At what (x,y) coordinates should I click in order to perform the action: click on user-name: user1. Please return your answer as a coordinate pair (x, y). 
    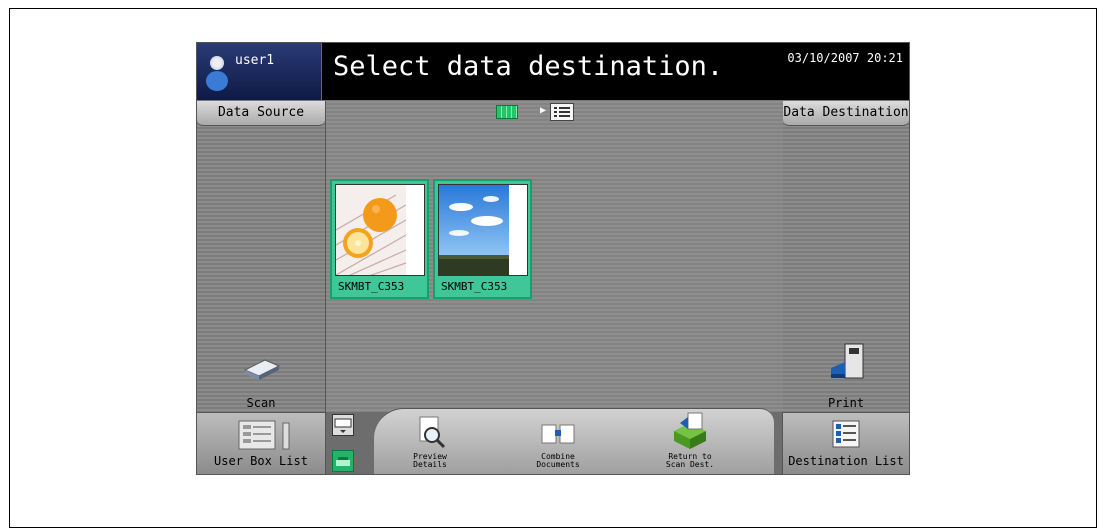
    Looking at the image, I should click on (255, 60).